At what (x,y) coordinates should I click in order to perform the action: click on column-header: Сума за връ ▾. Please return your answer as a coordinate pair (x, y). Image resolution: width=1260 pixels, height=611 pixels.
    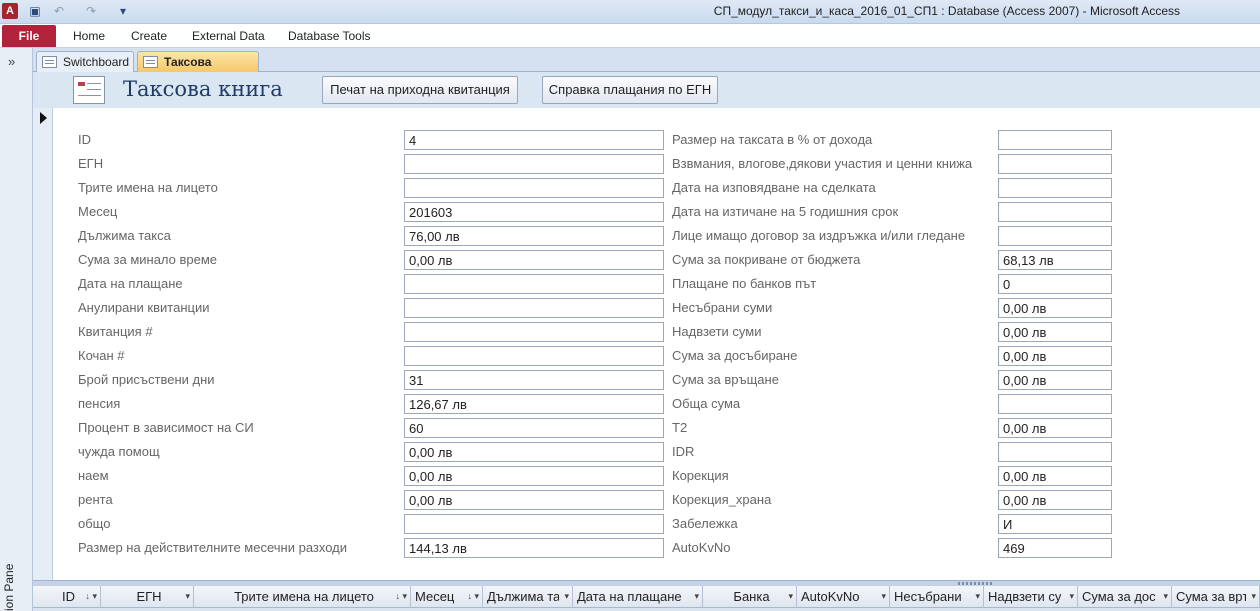
    Looking at the image, I should click on (1216, 597).